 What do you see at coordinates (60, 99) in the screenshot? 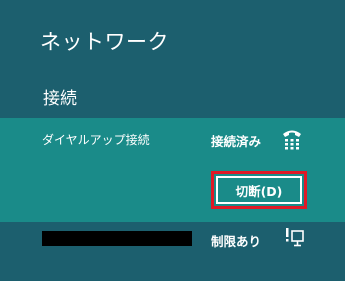
I see `section-label: 接続` at bounding box center [60, 99].